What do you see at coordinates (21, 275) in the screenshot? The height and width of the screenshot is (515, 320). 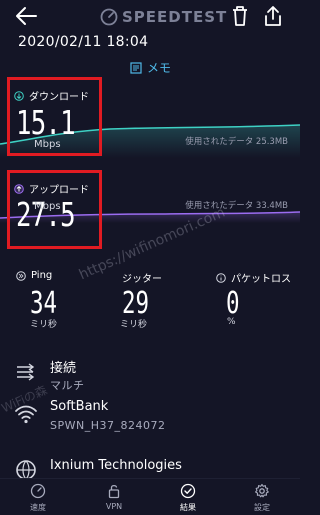 I see `ping-icon` at bounding box center [21, 275].